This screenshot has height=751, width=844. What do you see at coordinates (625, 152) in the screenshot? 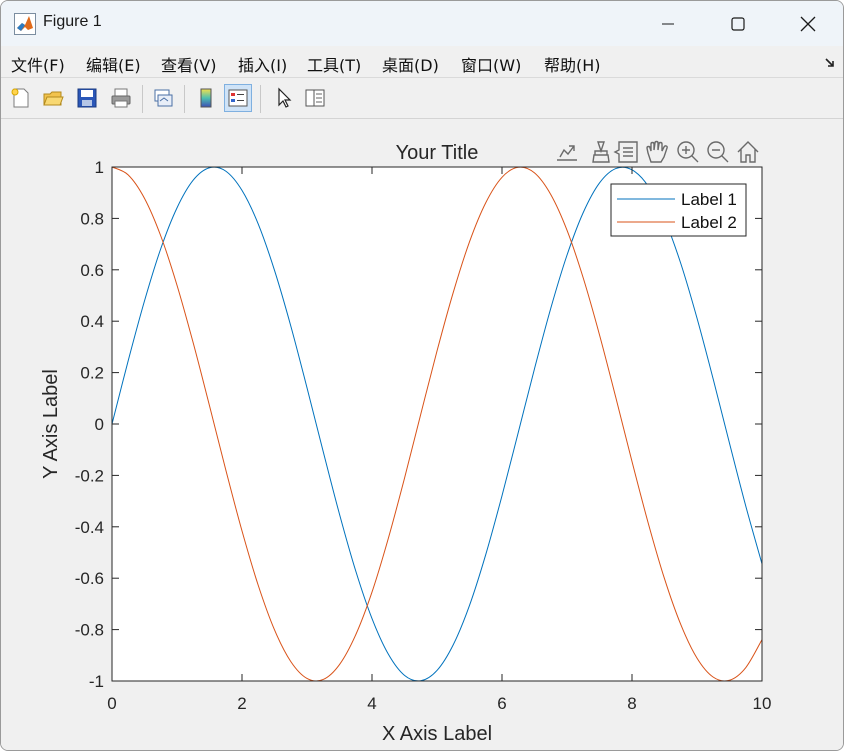
I see `data-tips-icon` at bounding box center [625, 152].